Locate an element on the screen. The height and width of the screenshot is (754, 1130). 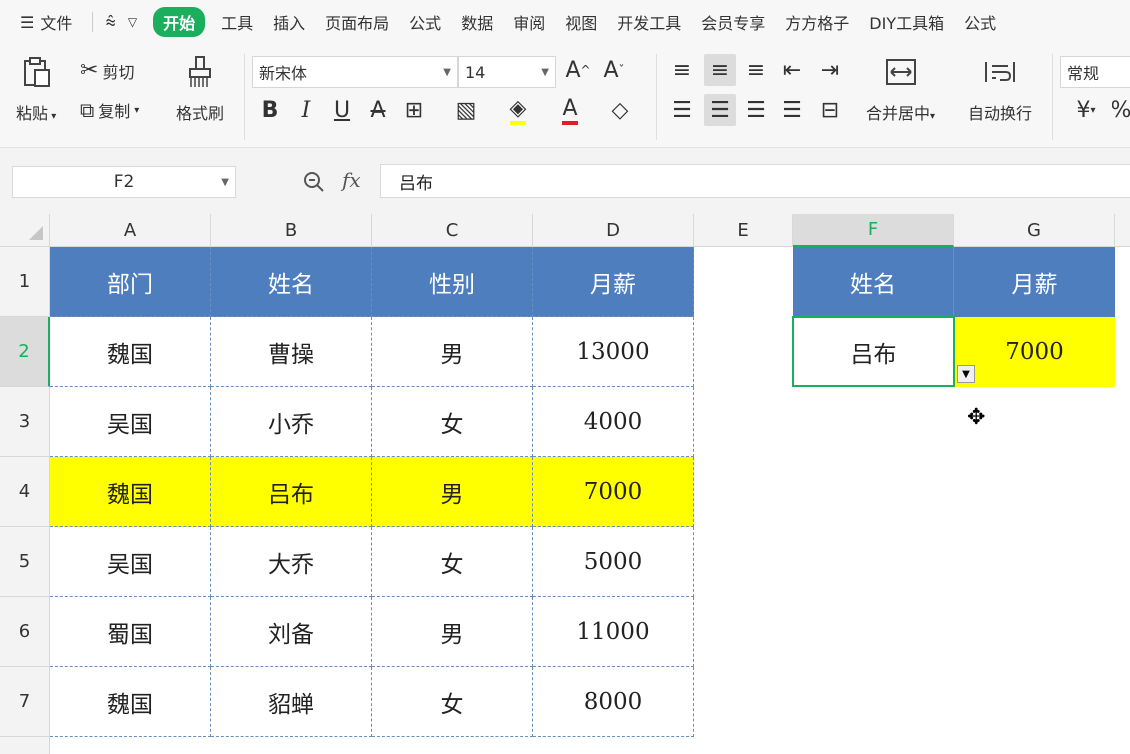
italic-icon: I is located at coordinates (306, 110).